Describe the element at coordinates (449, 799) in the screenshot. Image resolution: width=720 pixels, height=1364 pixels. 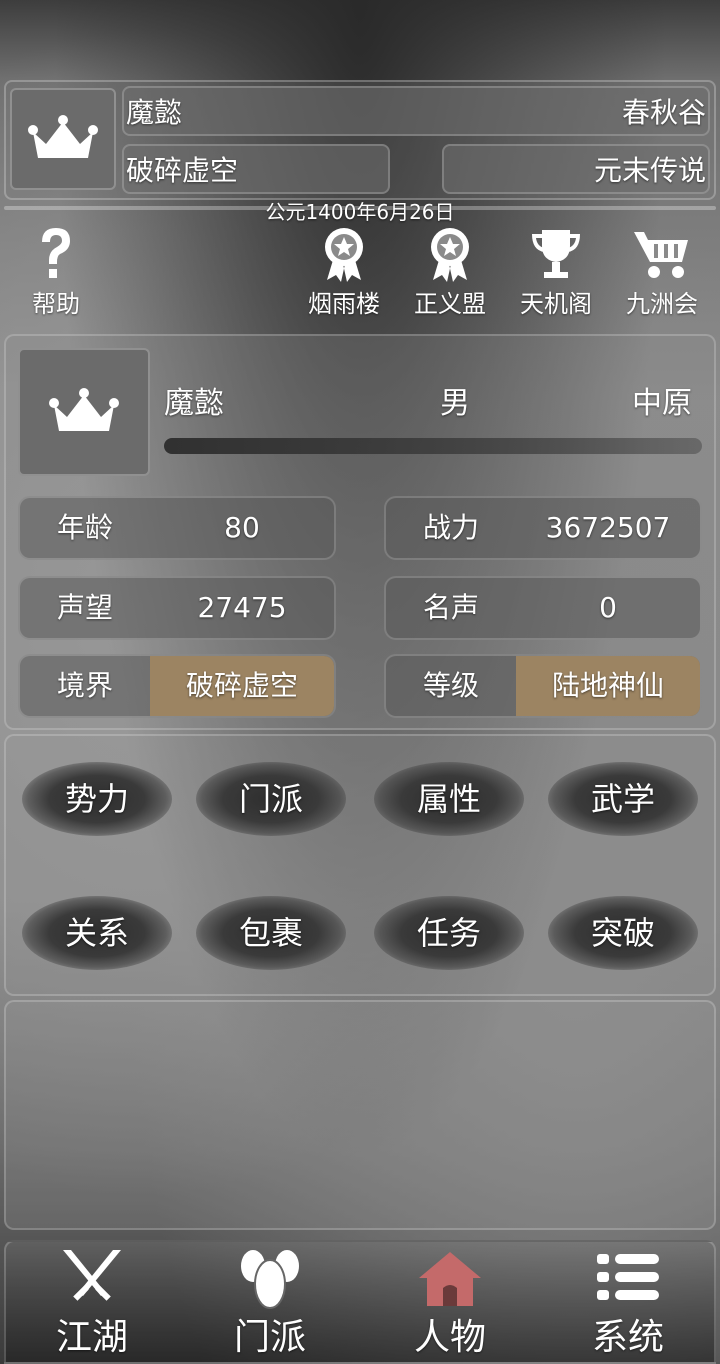
I see `action-attributes-button: 属性` at that location.